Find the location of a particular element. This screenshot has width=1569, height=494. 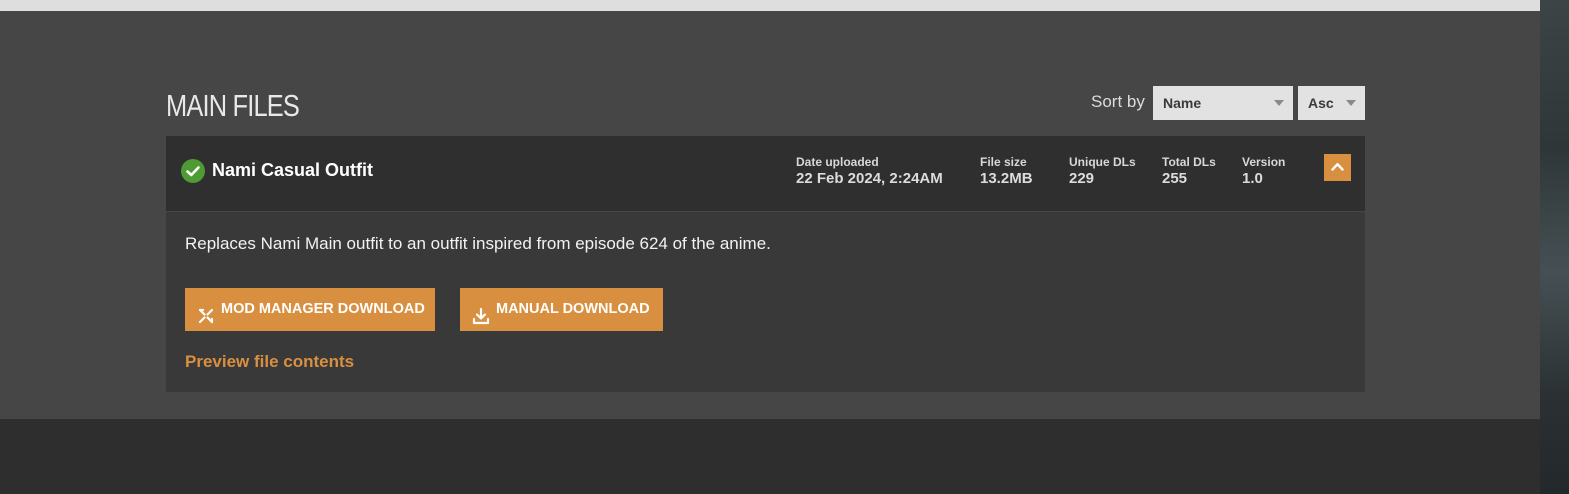

collapse-toggle-button is located at coordinates (1337, 167).